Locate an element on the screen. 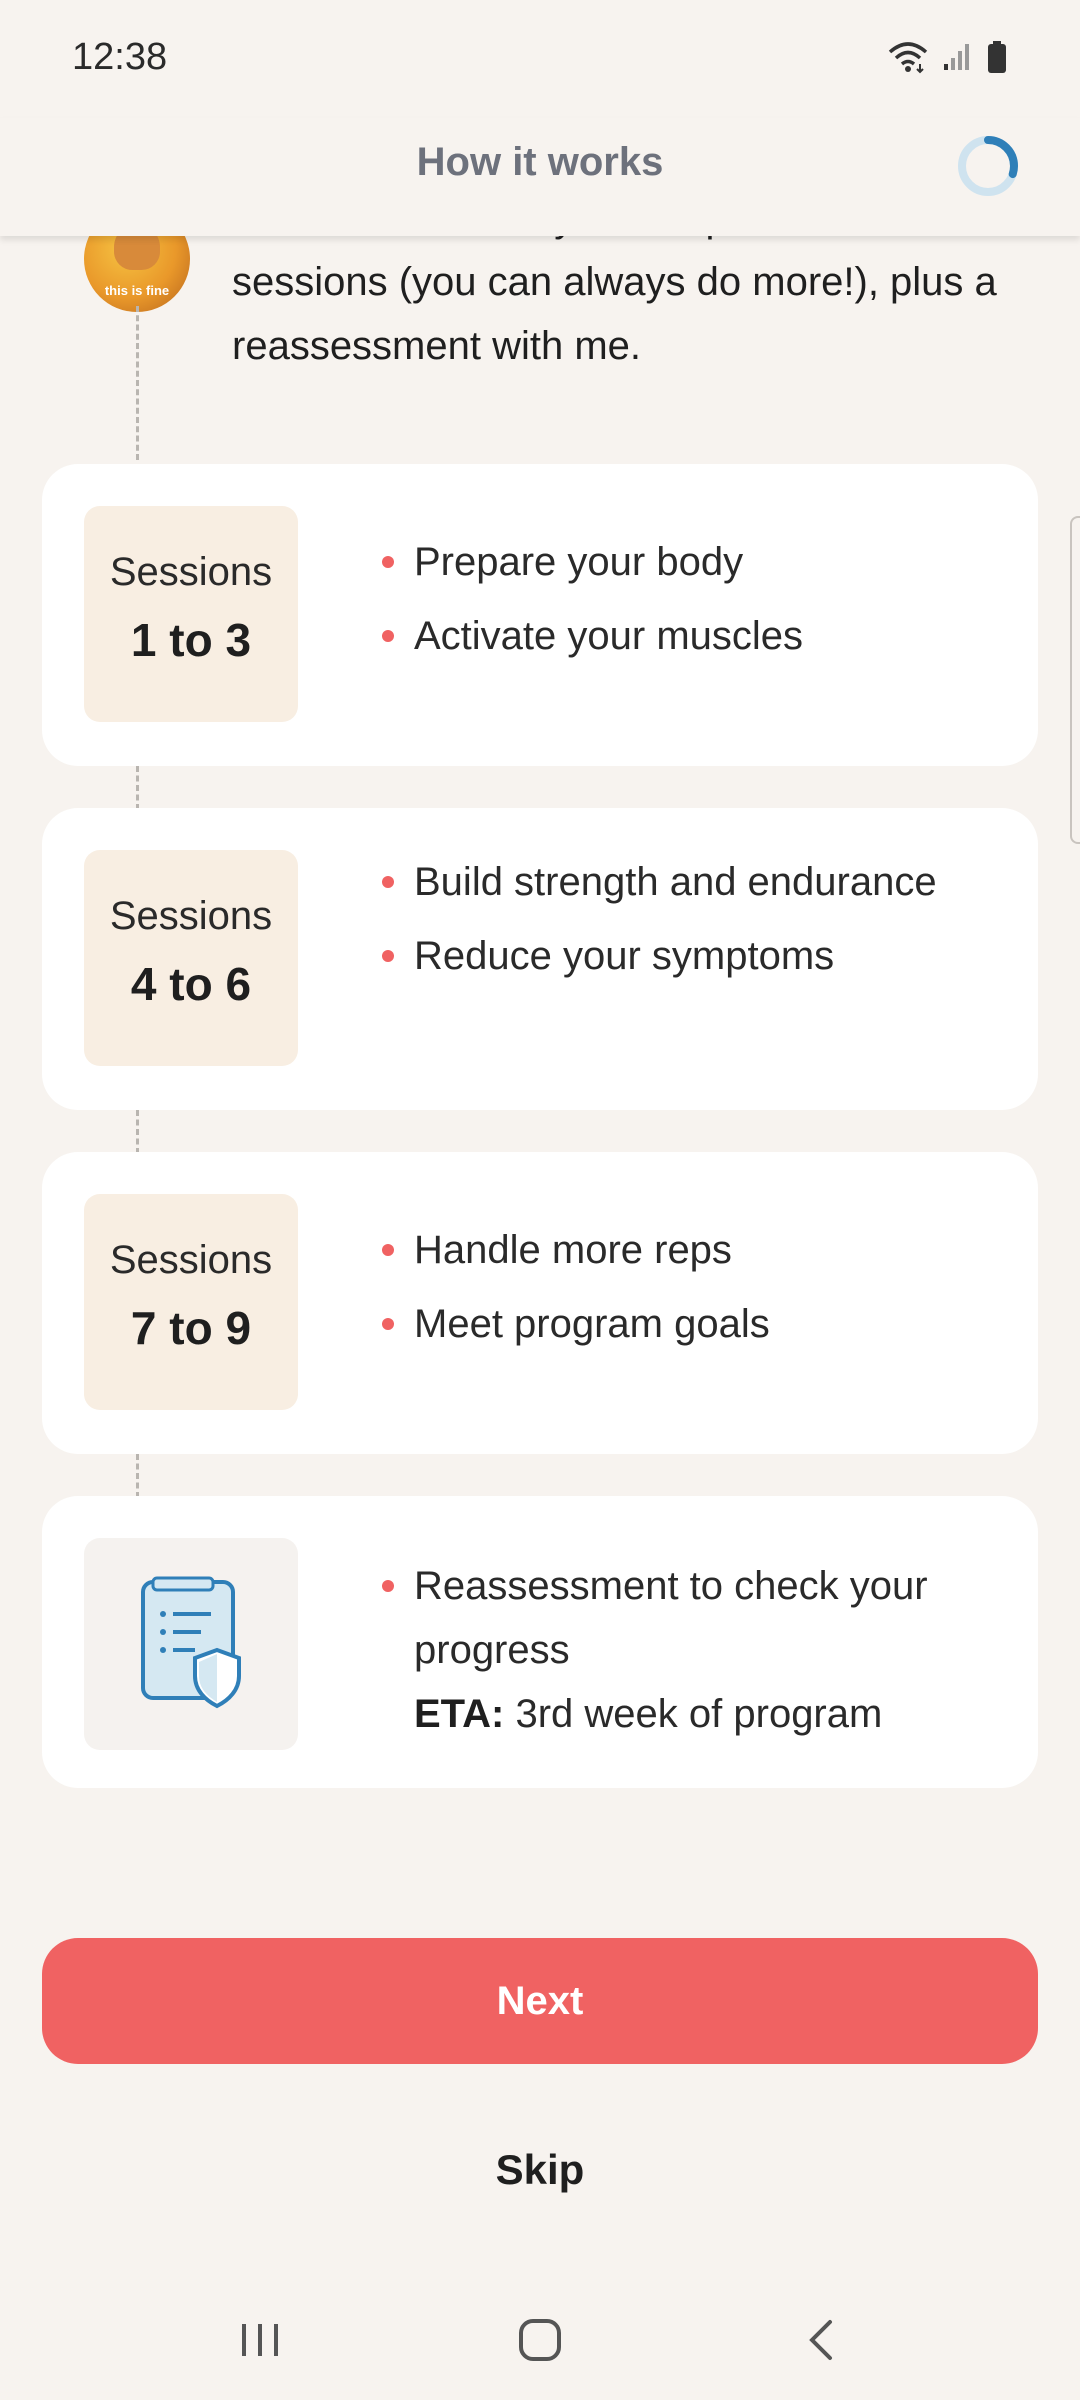  session-range-box: Sessions 1 to 3 is located at coordinates (191, 614).